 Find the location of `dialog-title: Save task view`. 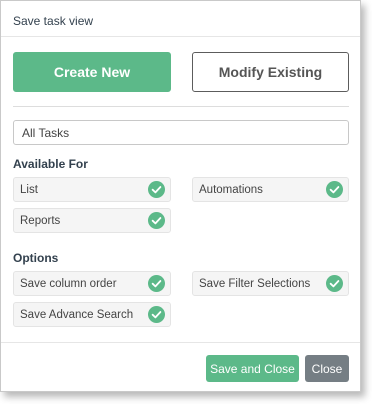

dialog-title: Save task view is located at coordinates (53, 21).